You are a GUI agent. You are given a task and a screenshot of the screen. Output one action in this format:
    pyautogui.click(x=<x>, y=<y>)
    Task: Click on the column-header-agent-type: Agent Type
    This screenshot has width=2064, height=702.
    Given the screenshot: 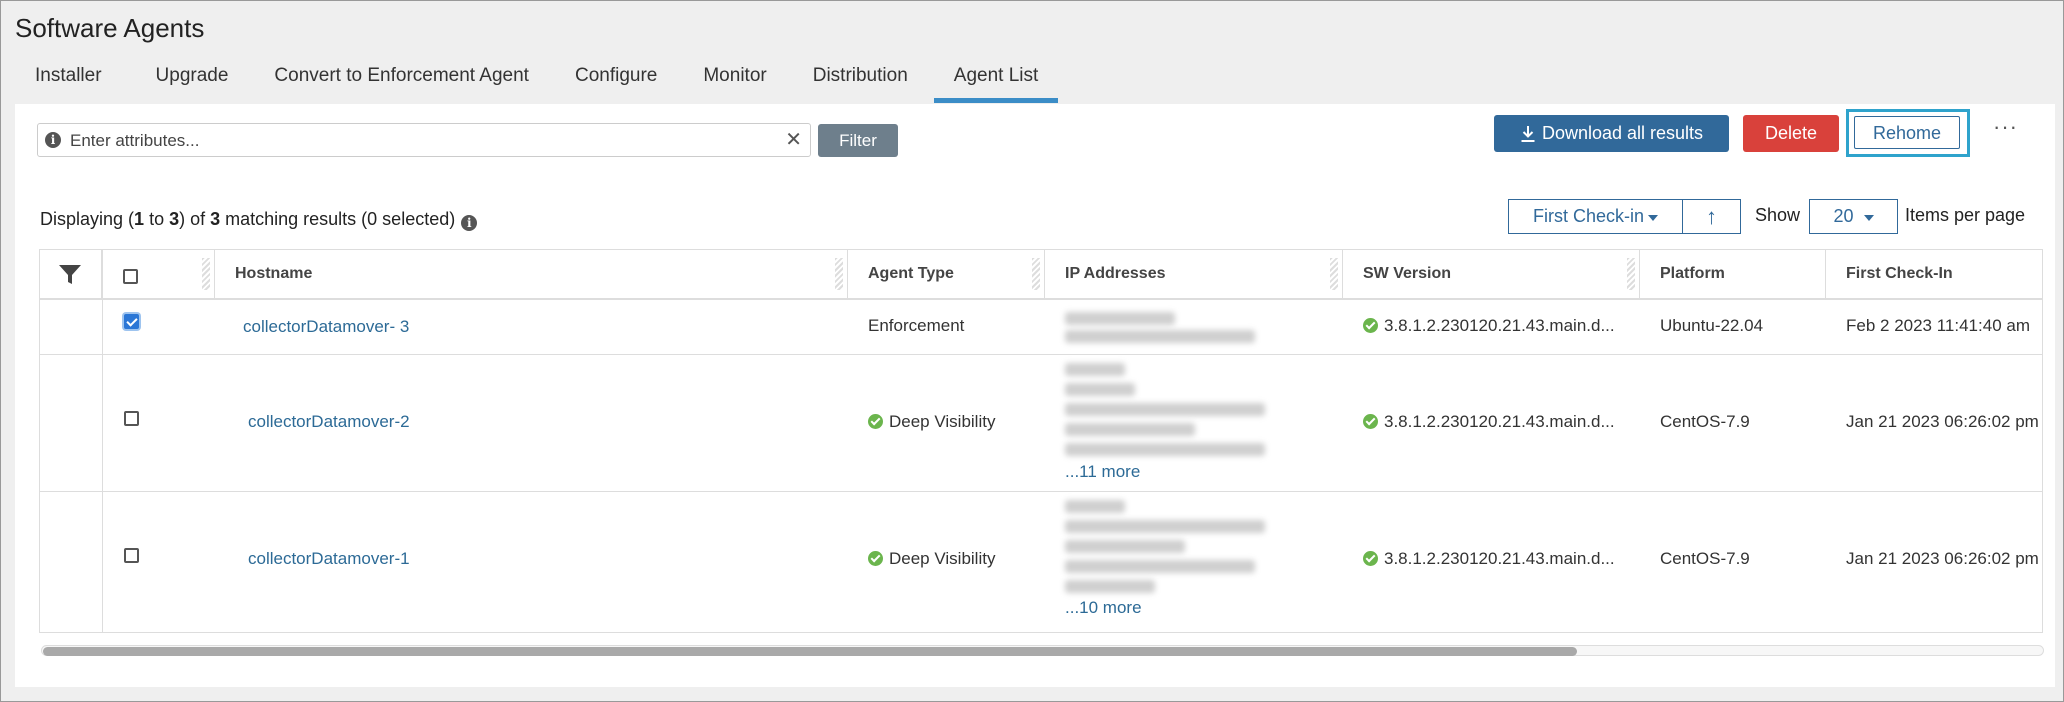 What is the action you would take?
    pyautogui.click(x=946, y=274)
    